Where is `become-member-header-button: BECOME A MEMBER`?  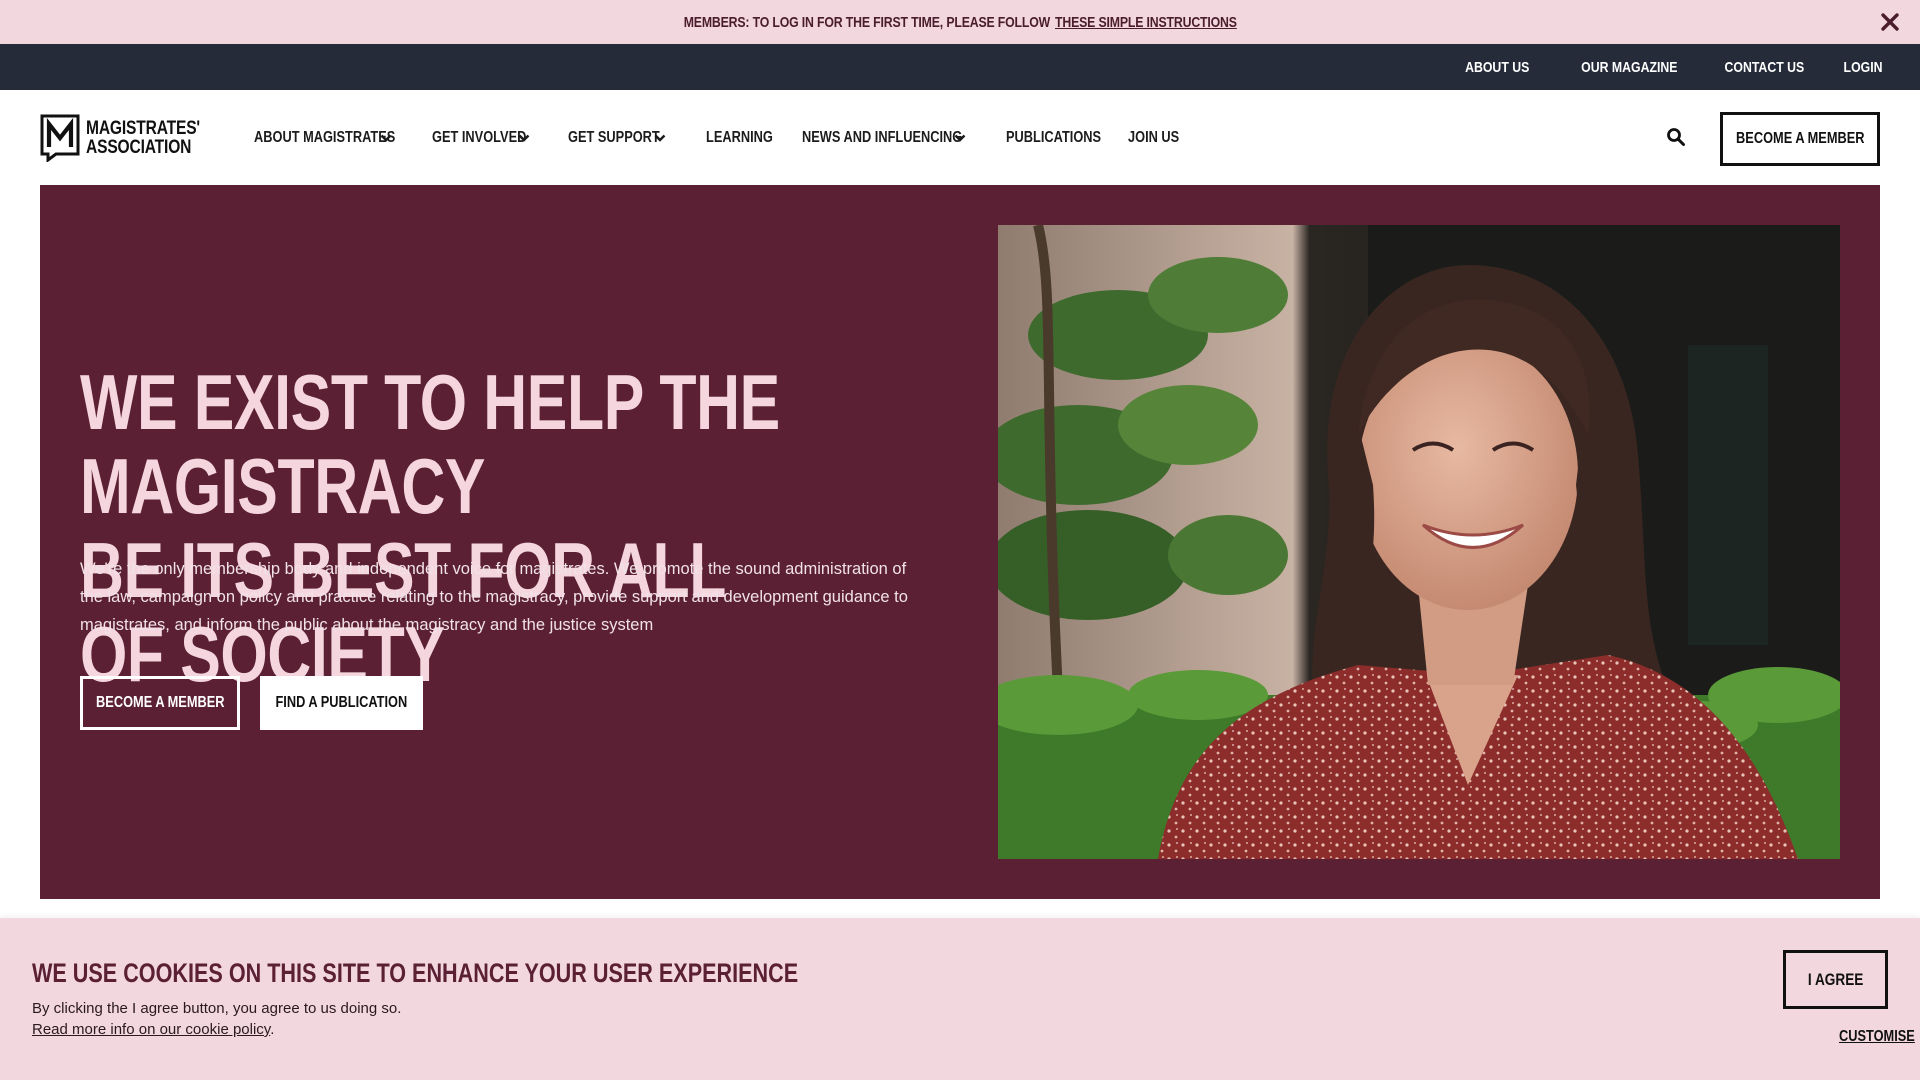
become-member-header-button: BECOME A MEMBER is located at coordinates (1800, 139).